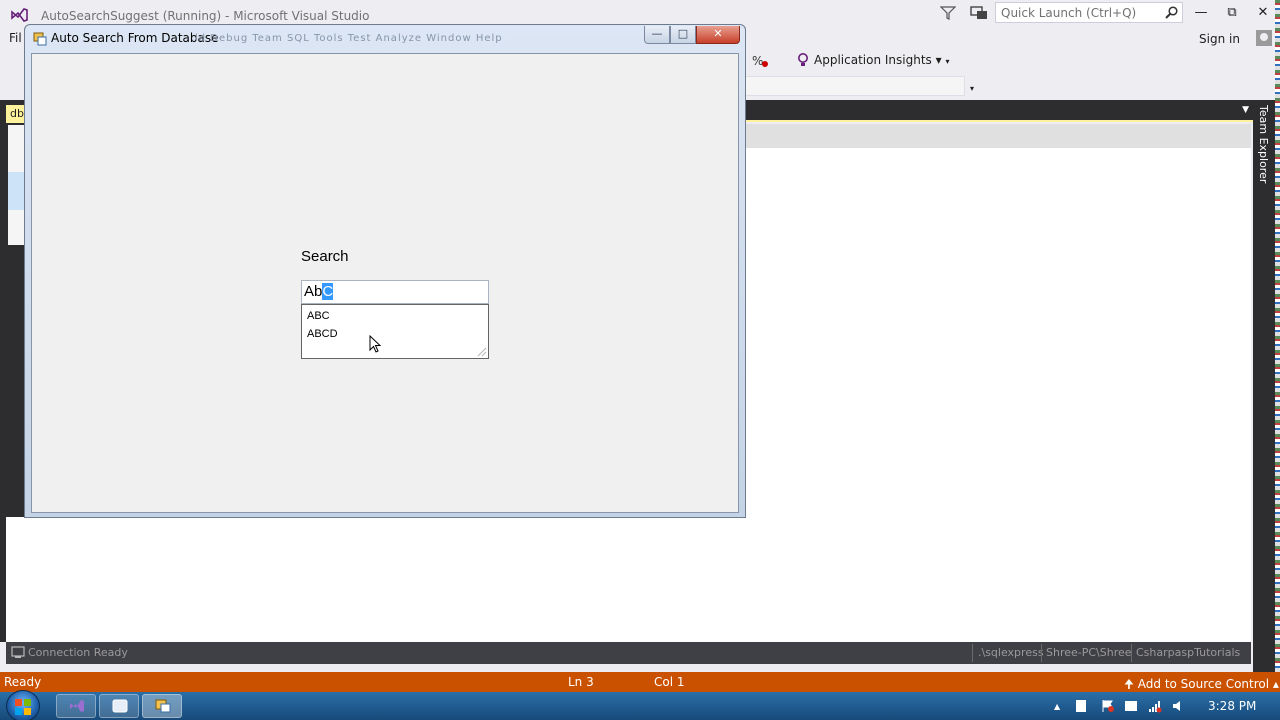 This screenshot has height=720, width=1280. Describe the element at coordinates (1057, 706) in the screenshot. I see `show-hidden-icons-button: ▲` at that location.